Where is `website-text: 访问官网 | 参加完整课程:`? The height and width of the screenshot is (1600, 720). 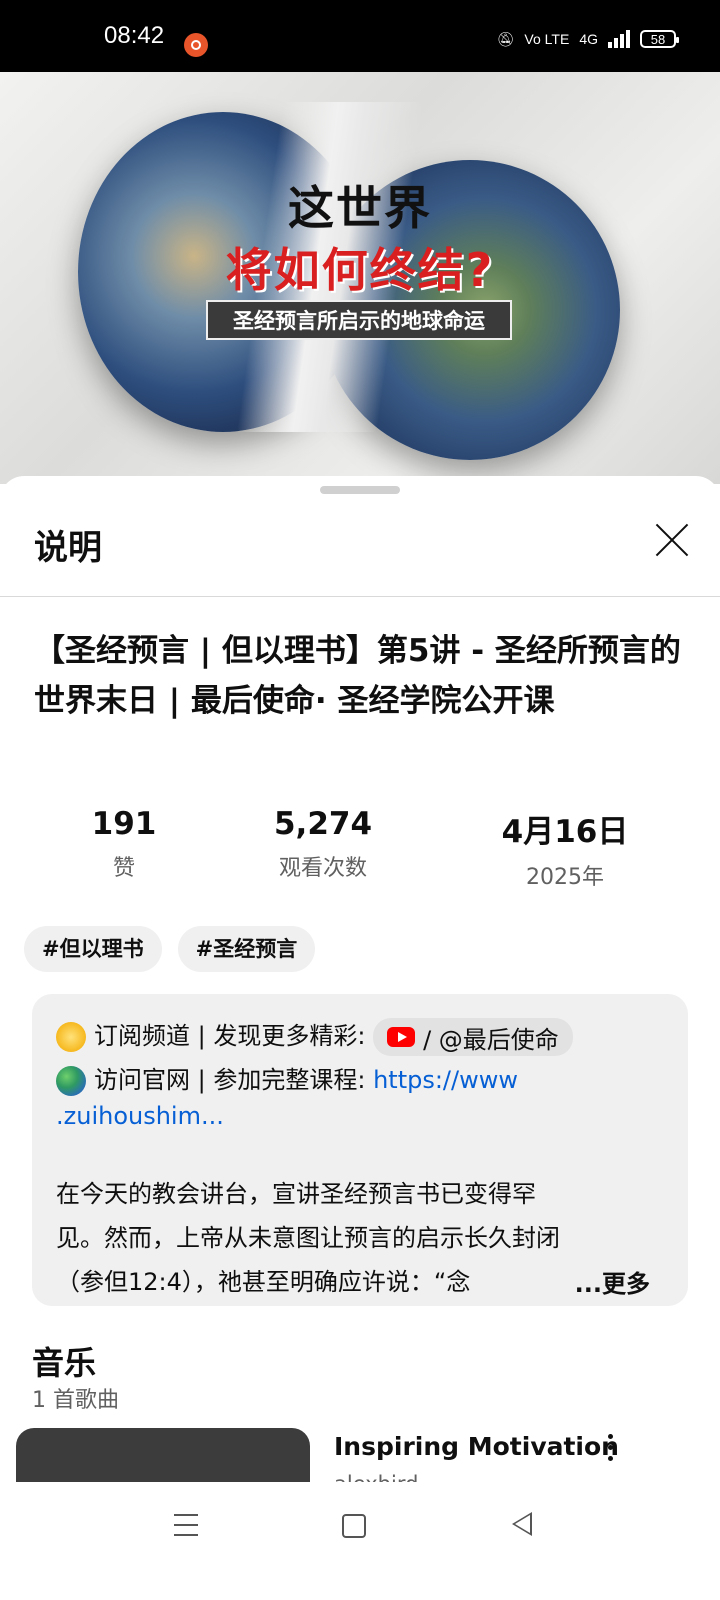
website-text: 访问官网 | 参加完整课程: is located at coordinates (230, 1080).